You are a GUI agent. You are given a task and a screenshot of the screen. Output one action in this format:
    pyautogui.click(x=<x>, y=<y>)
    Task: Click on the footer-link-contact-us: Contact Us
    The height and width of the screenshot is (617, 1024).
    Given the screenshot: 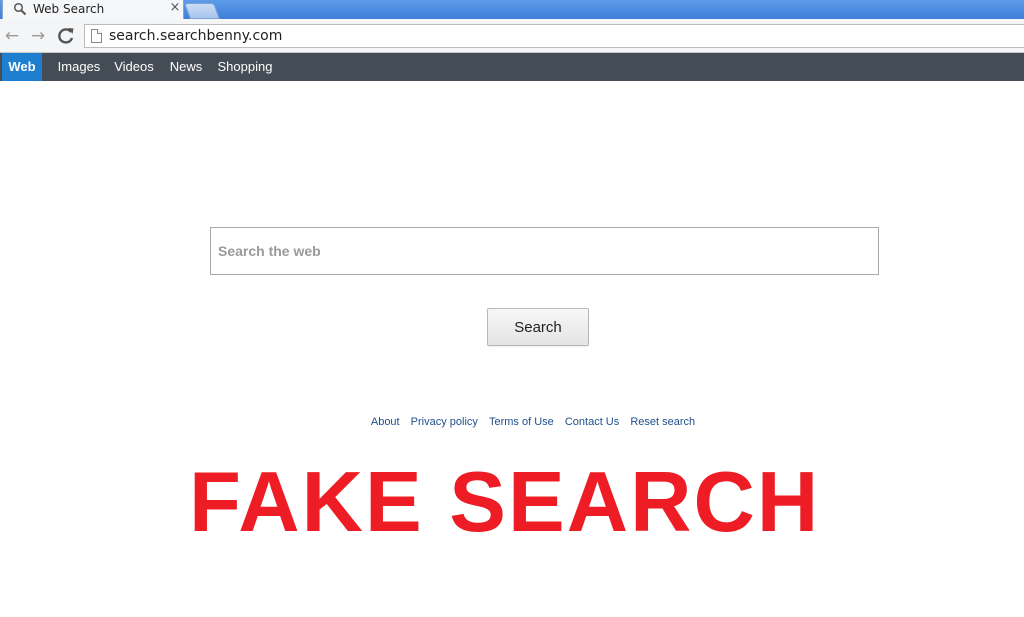 What is the action you would take?
    pyautogui.click(x=592, y=422)
    